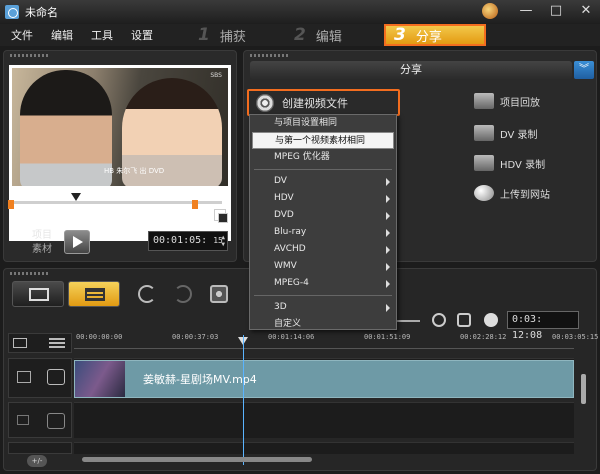 The image size is (600, 474). I want to click on redo-icon, so click(183, 294).